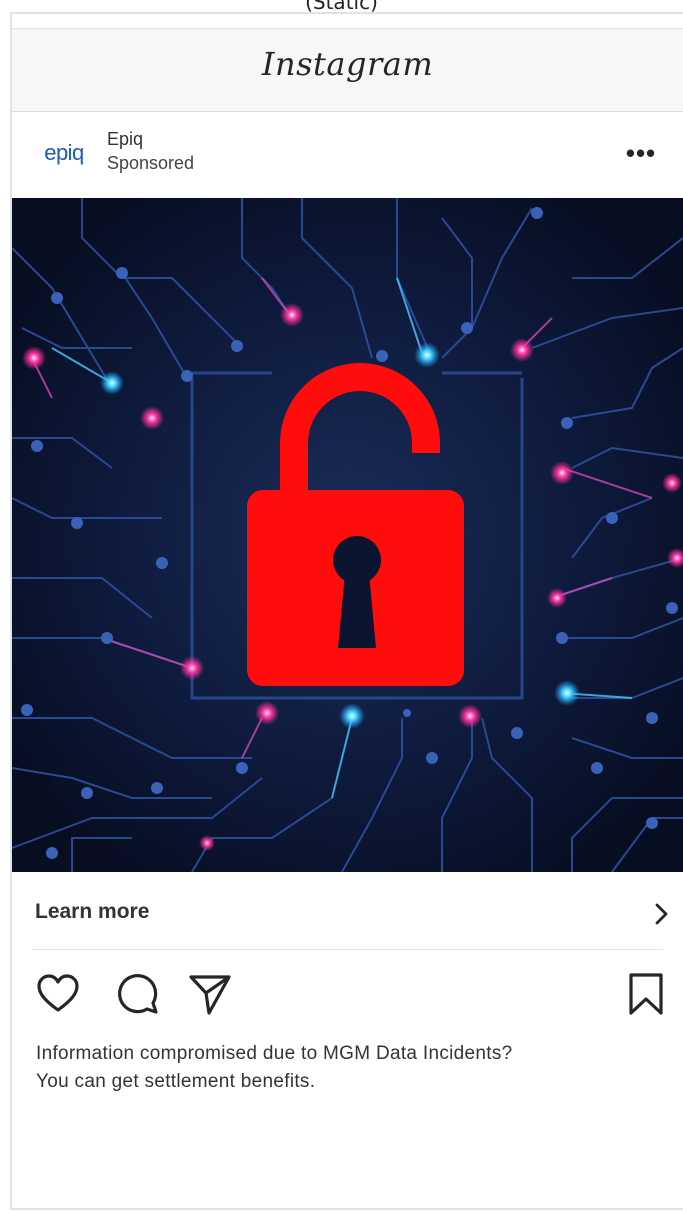 The height and width of the screenshot is (1212, 683). I want to click on learn-more-label: Learn more, so click(92, 911).